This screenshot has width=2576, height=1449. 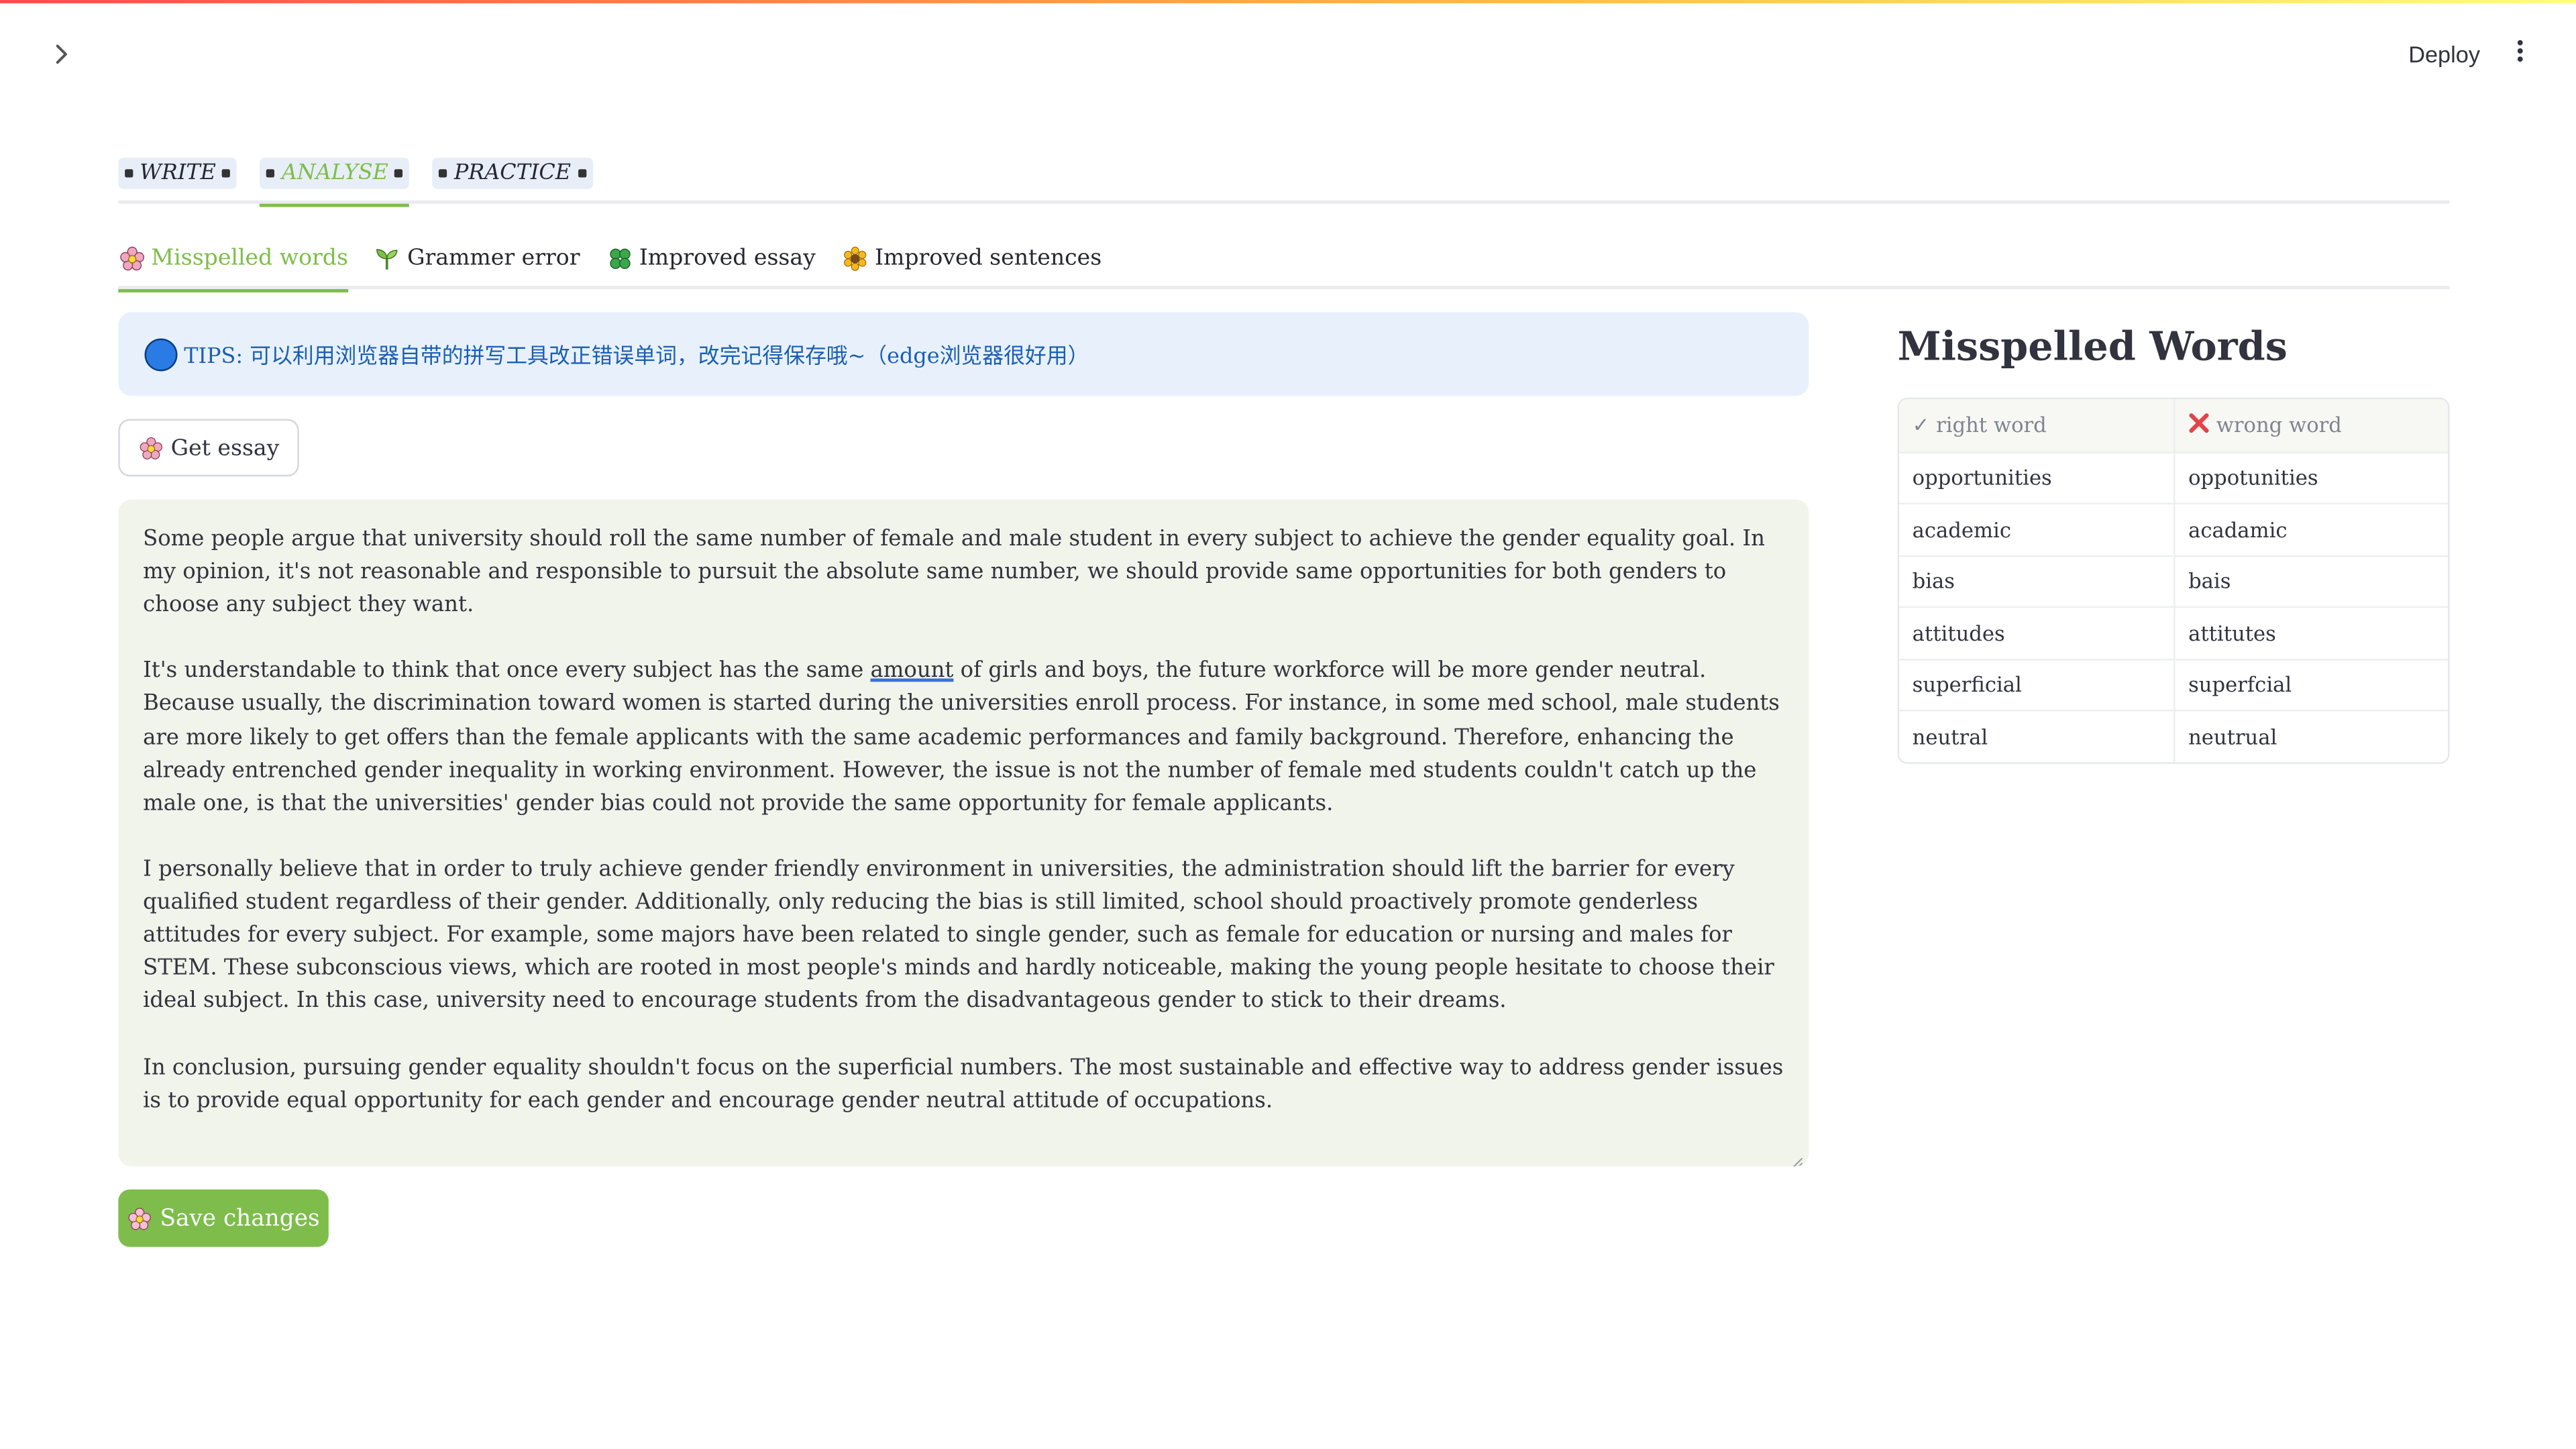 I want to click on tab-improved-sentences: Improved sentences, so click(x=972, y=258).